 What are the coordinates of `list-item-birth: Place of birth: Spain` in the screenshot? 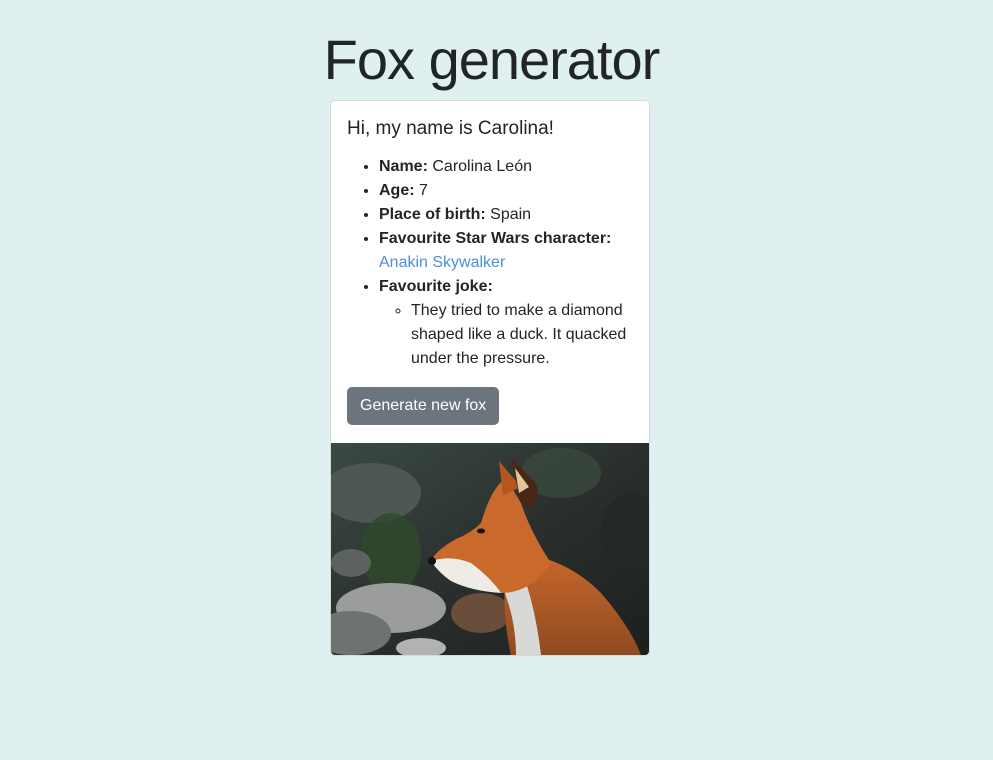 It's located at (506, 215).